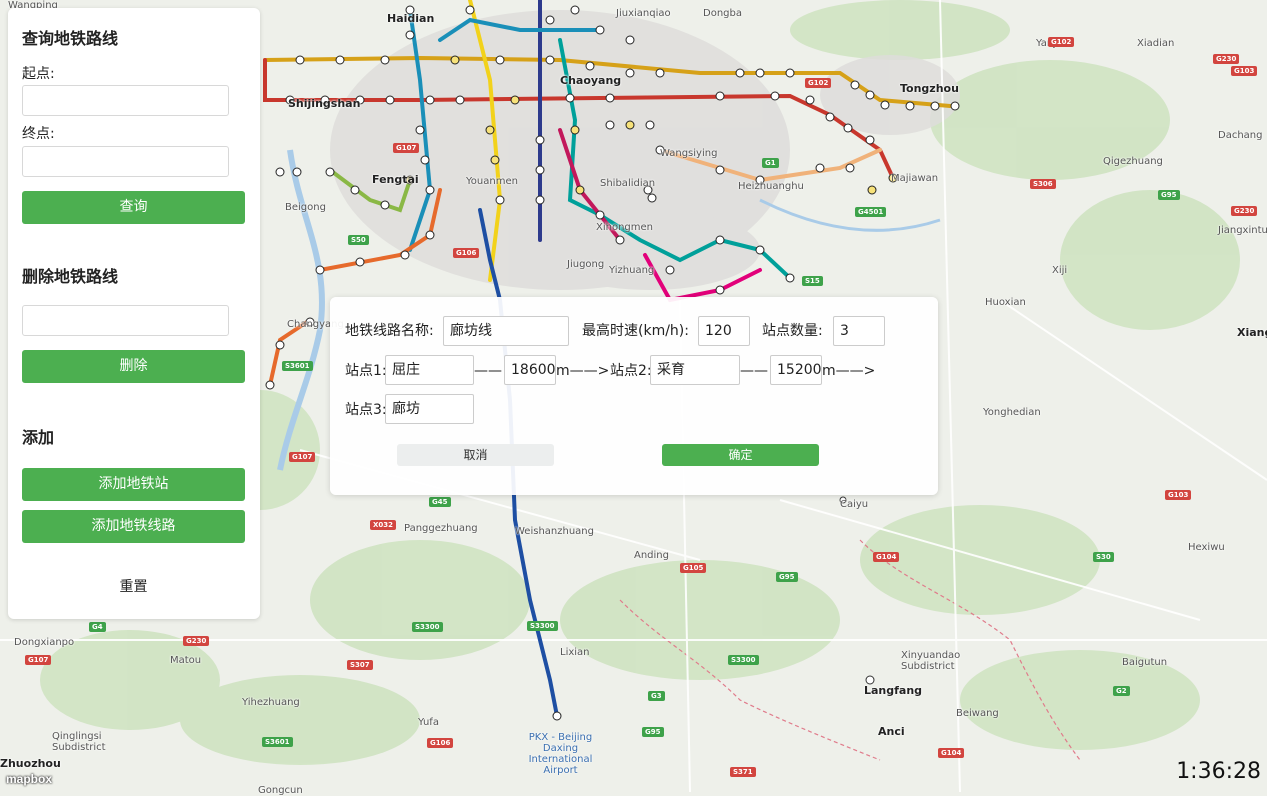 This screenshot has height=796, width=1267. Describe the element at coordinates (44, 642) in the screenshot. I see `map-place-label: Dongxianpo` at that location.